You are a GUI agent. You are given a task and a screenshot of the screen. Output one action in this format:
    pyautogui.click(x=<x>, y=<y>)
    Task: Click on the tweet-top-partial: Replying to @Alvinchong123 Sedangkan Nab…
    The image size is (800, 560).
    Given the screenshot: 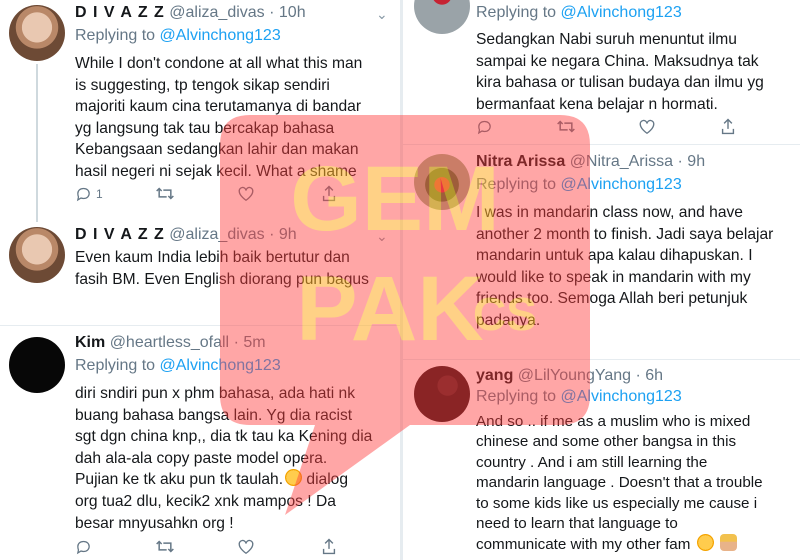 What is the action you would take?
    pyautogui.click(x=601, y=72)
    